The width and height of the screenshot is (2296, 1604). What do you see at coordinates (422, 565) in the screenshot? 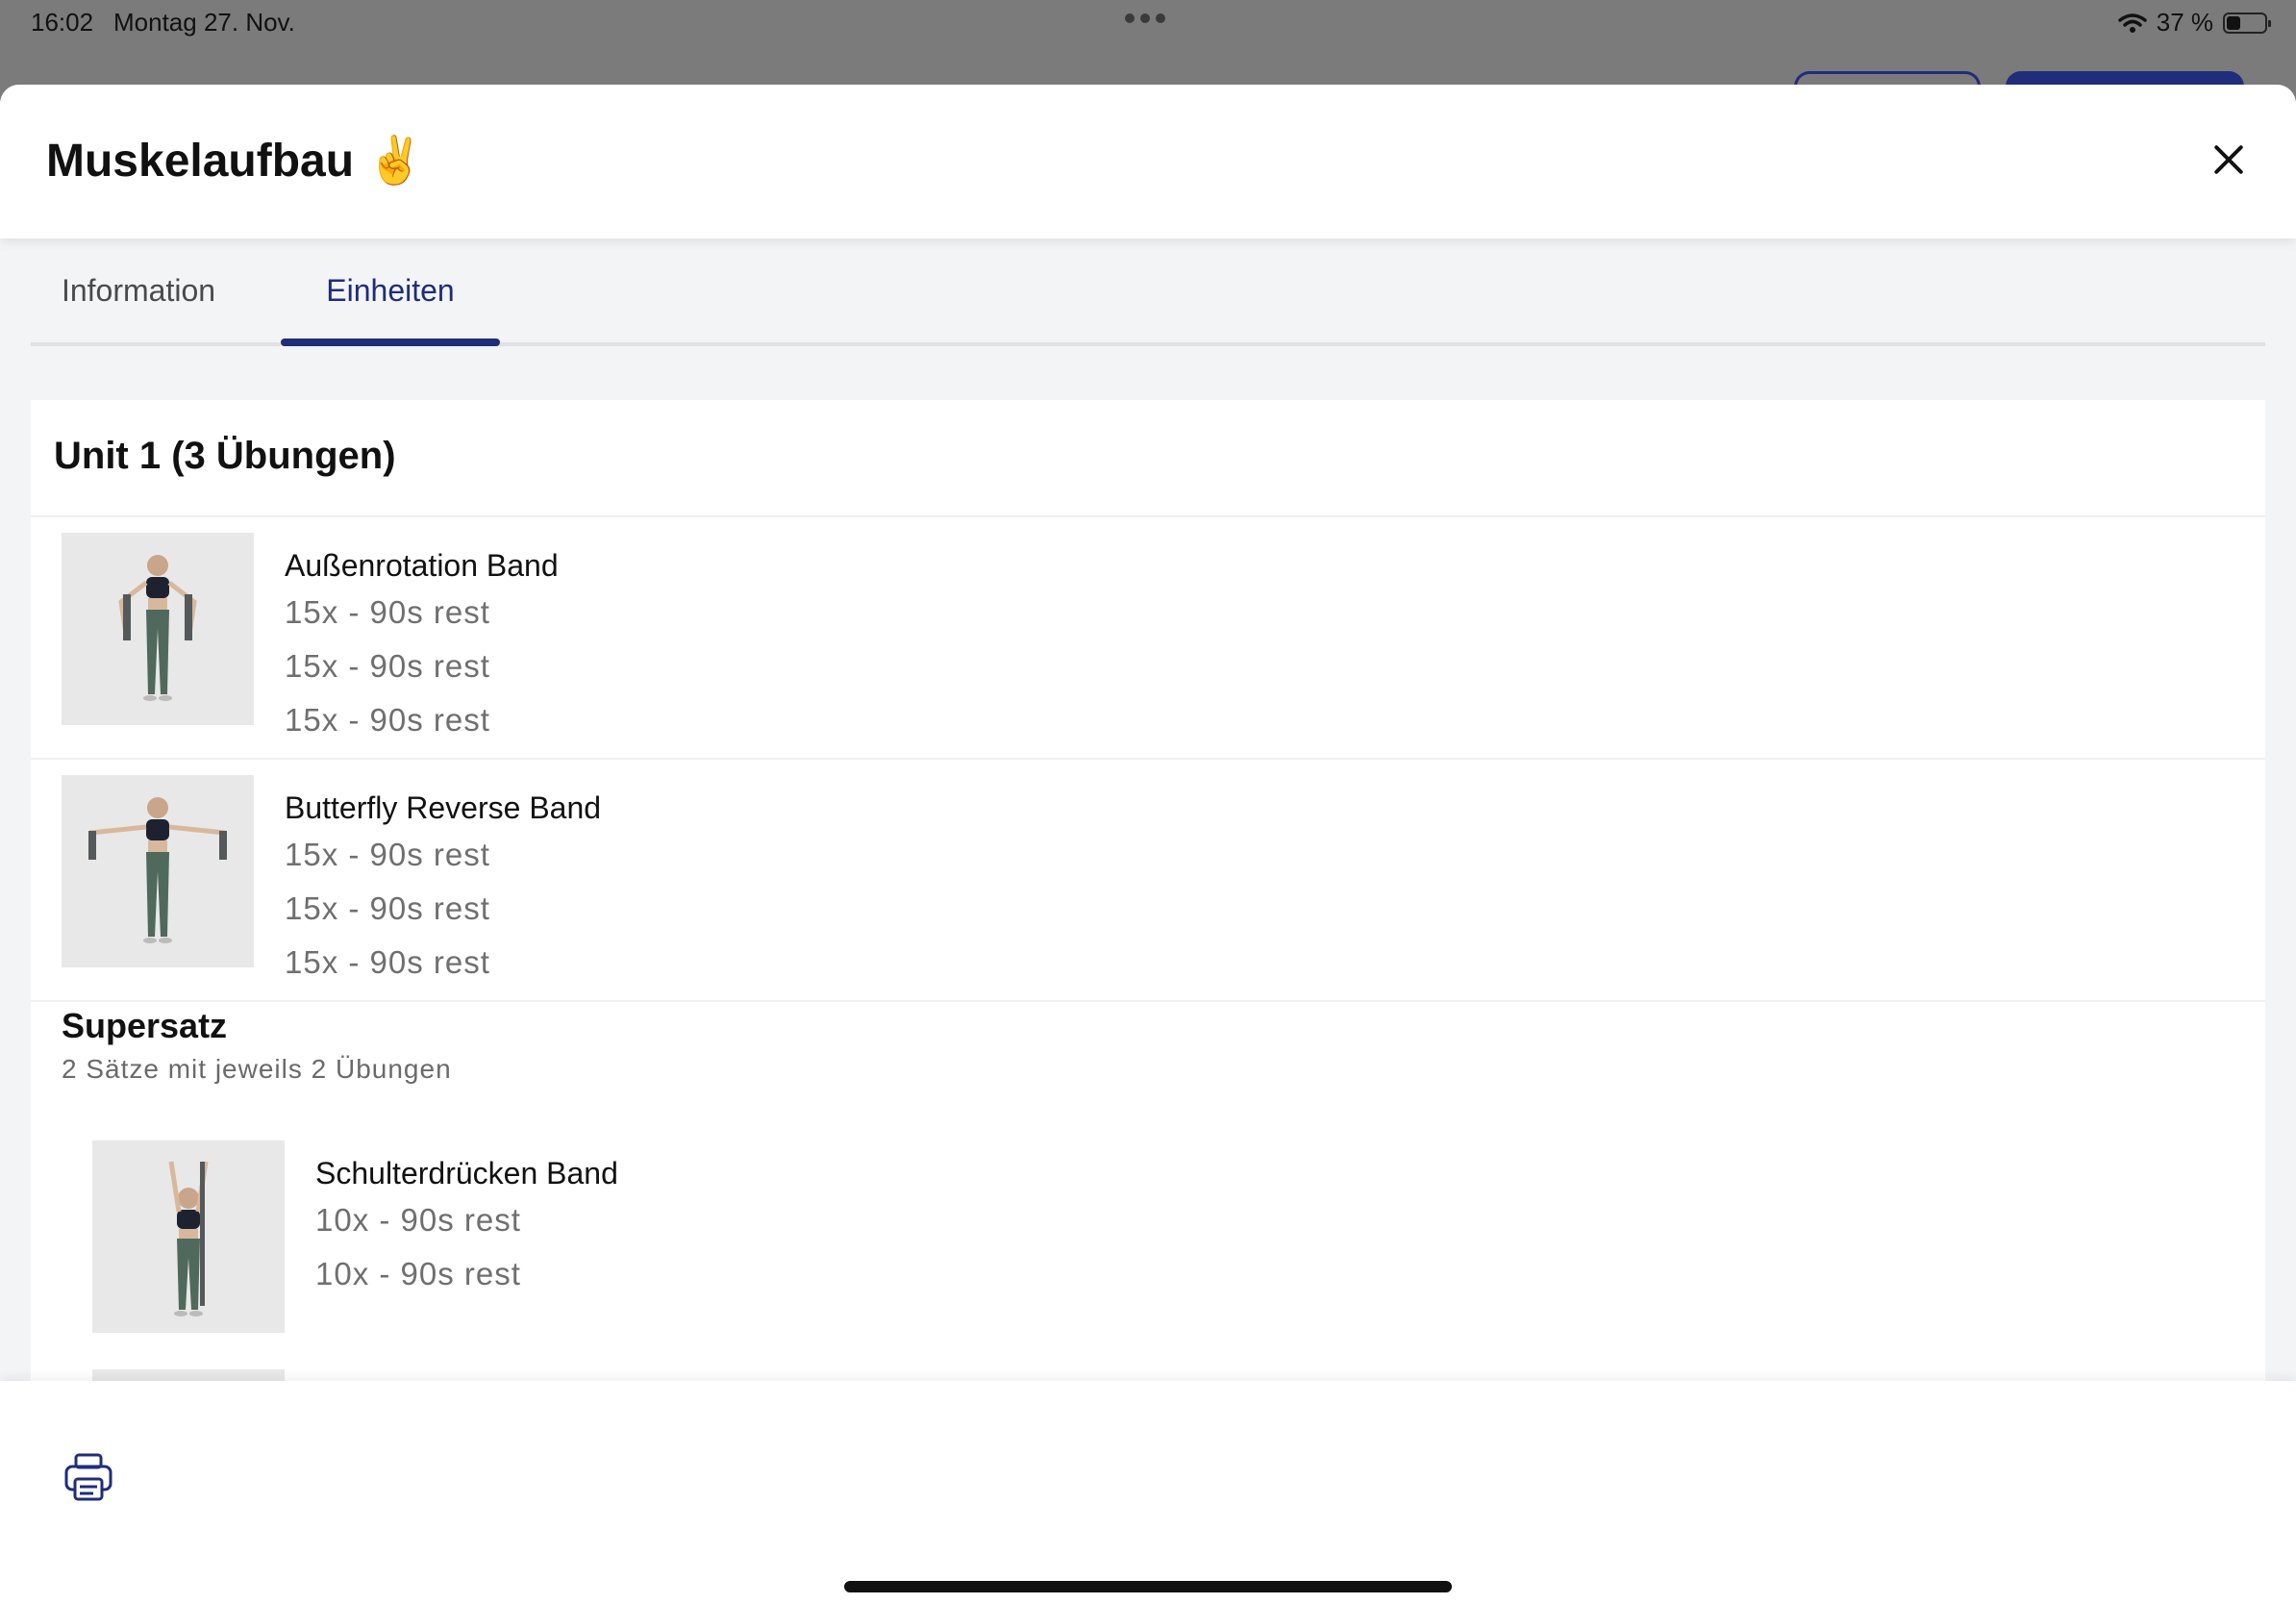
I see `exercise-name: Außenrotation Band` at bounding box center [422, 565].